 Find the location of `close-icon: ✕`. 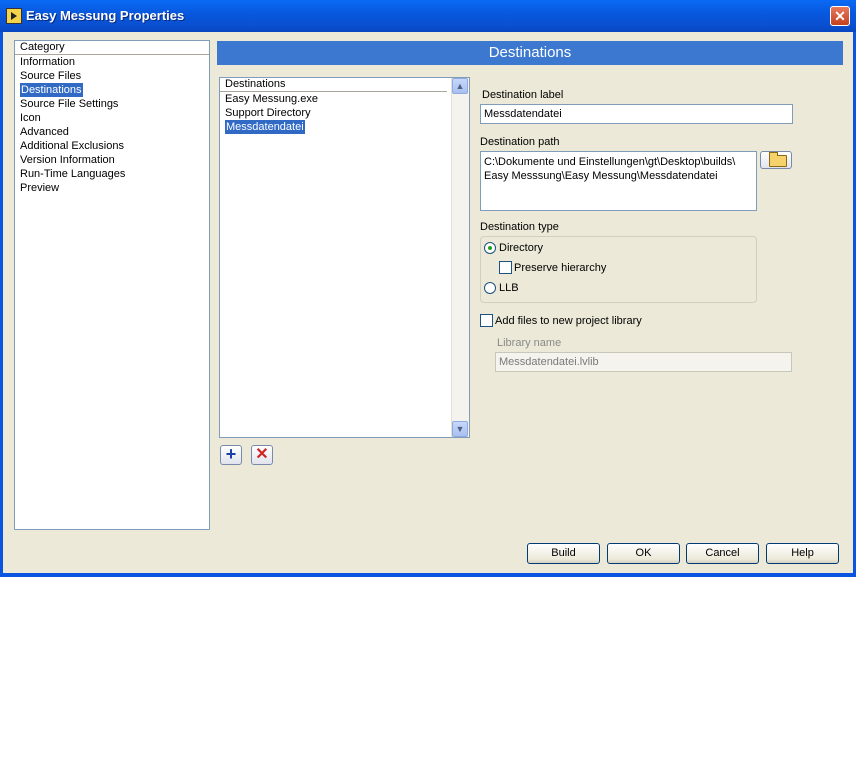

close-icon: ✕ is located at coordinates (840, 16).